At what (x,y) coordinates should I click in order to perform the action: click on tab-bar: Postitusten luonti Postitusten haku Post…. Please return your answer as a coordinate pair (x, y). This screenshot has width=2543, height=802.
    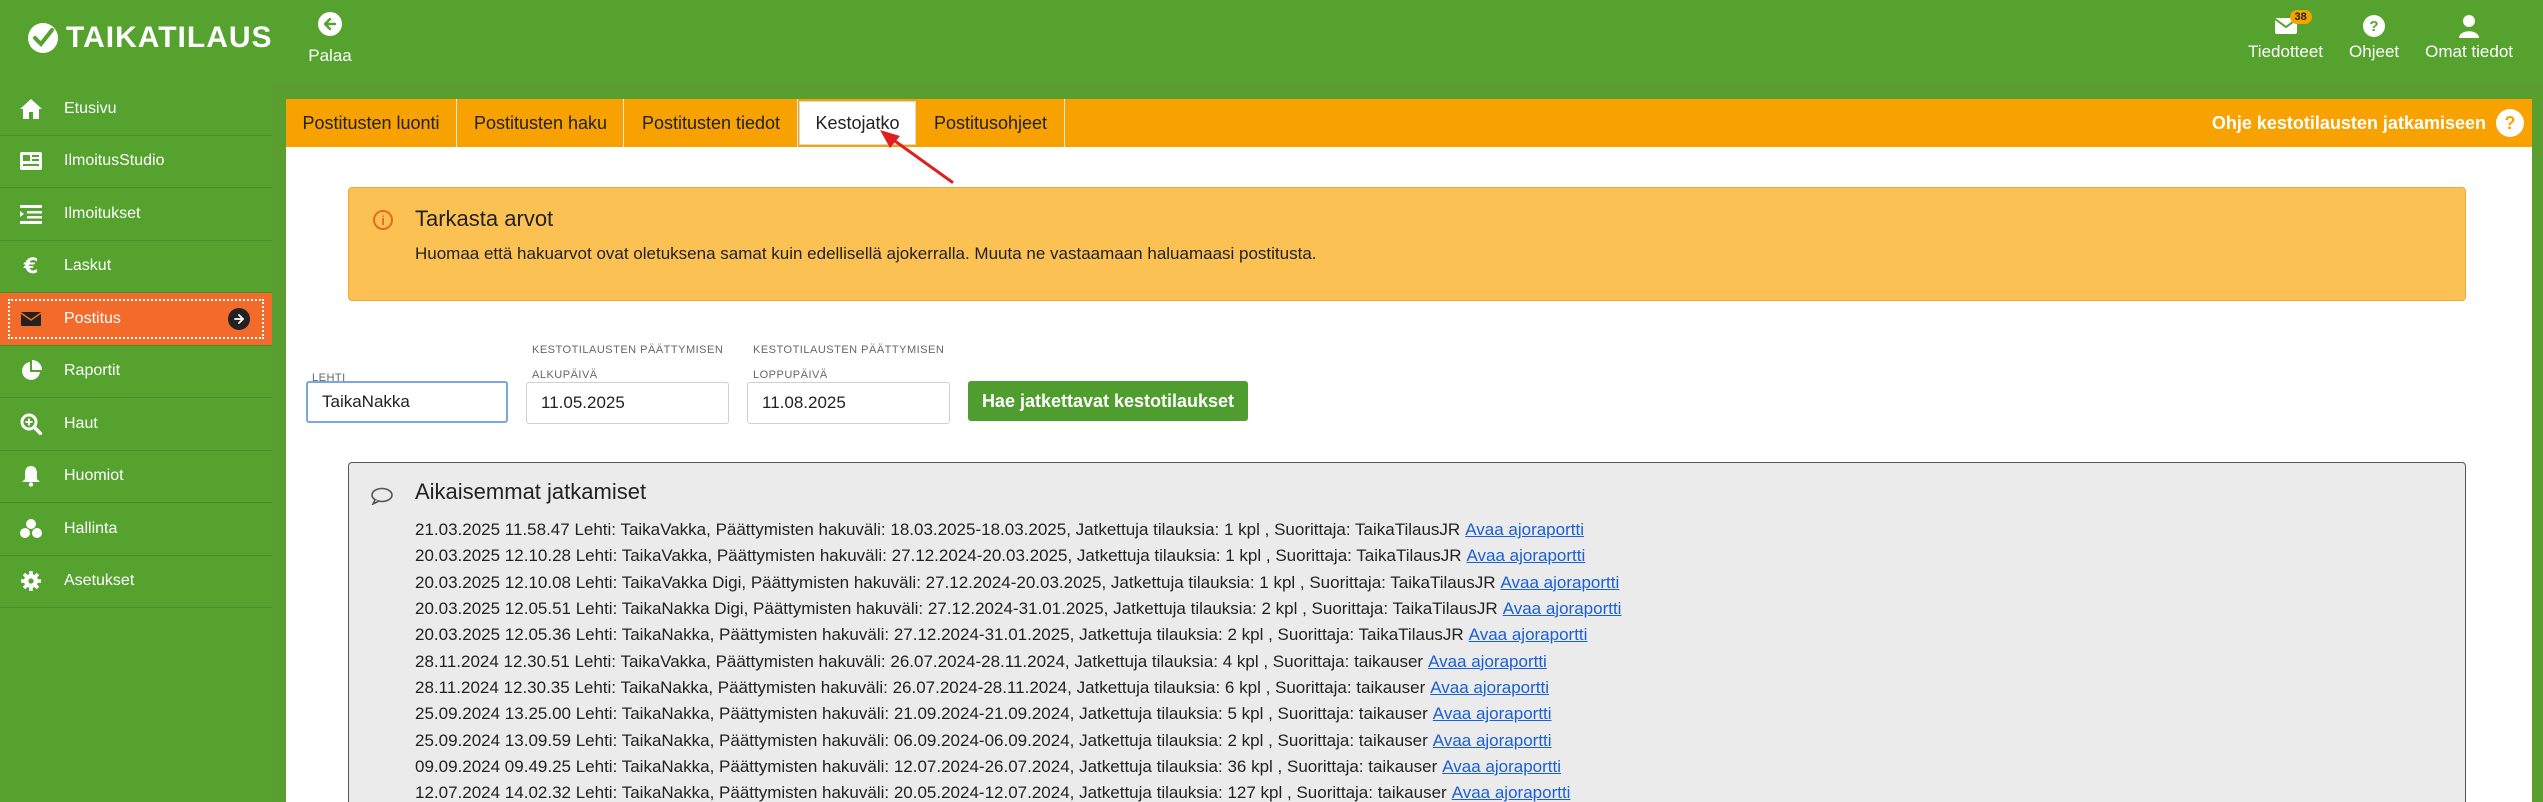
    Looking at the image, I should click on (1409, 123).